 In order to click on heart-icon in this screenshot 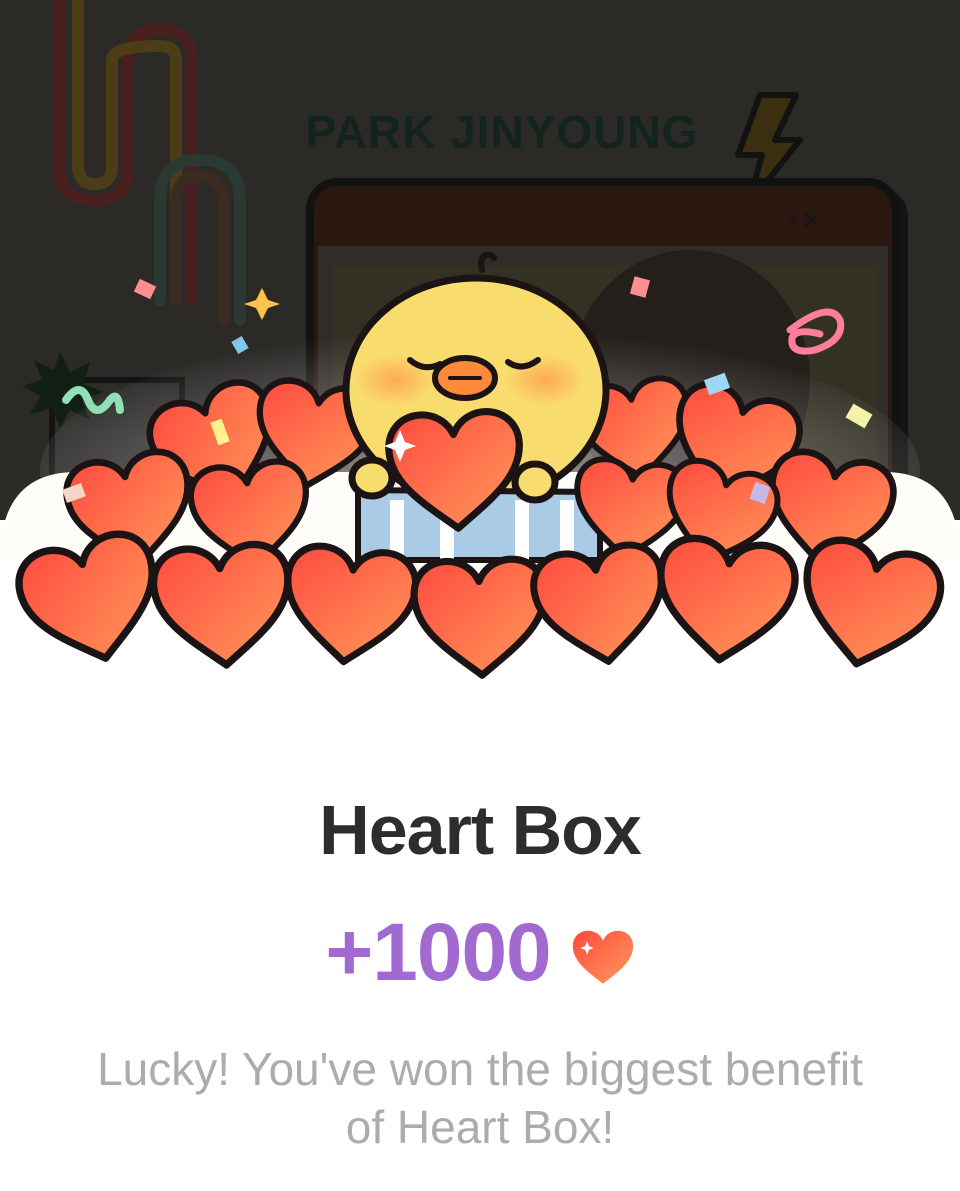, I will do `click(602, 957)`.